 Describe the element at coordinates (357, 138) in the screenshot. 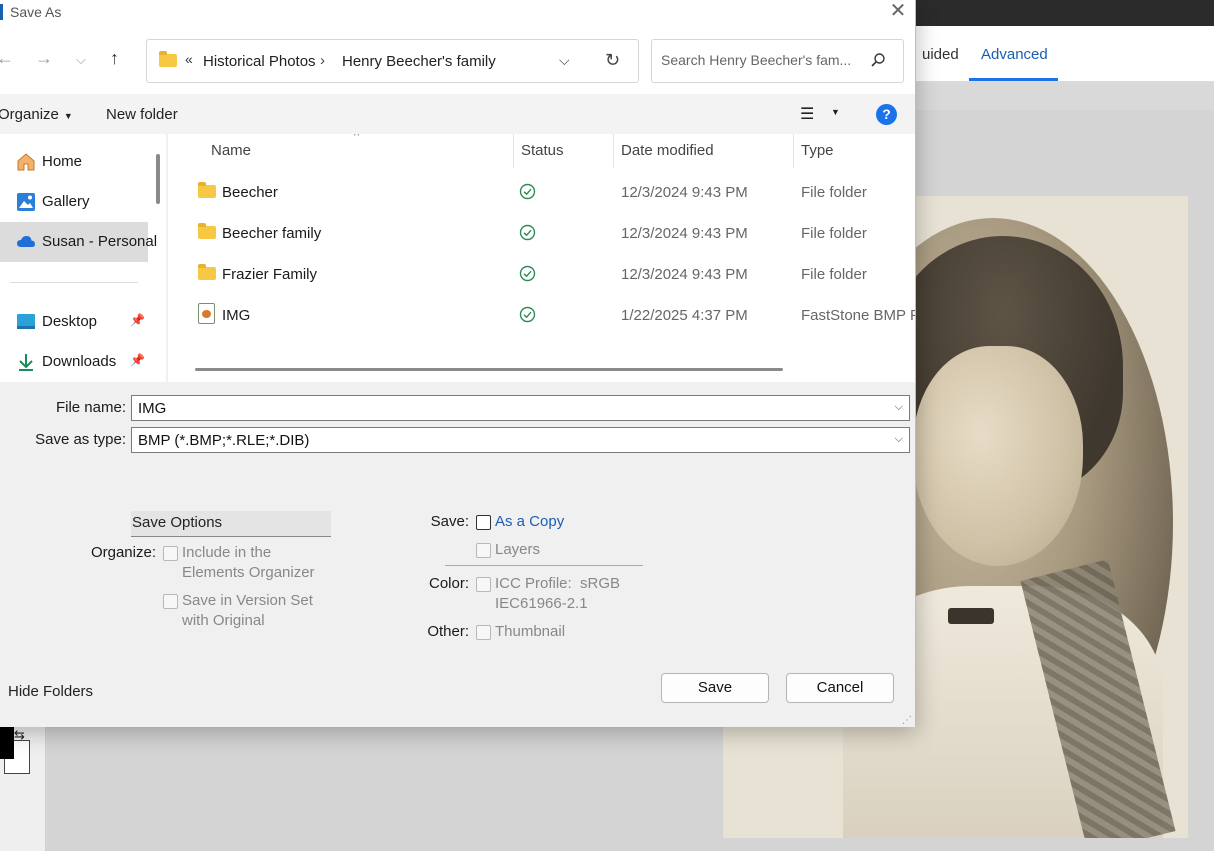

I see `sort-ascending-icon: ^` at that location.